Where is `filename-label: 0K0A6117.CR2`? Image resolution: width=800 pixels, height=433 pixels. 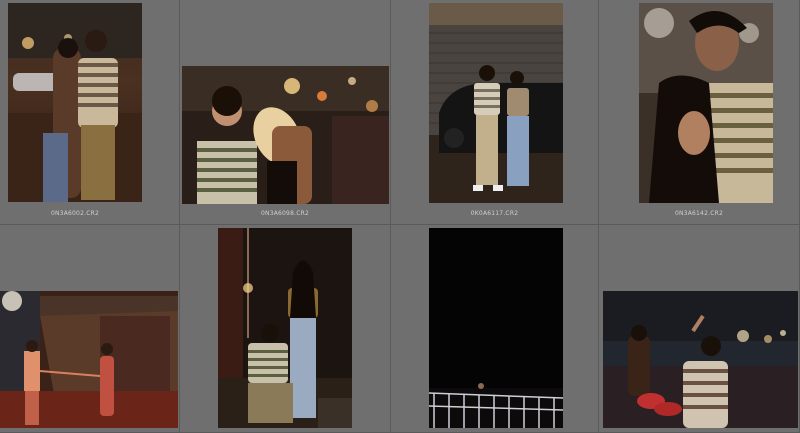 filename-label: 0K0A6117.CR2 is located at coordinates (494, 213).